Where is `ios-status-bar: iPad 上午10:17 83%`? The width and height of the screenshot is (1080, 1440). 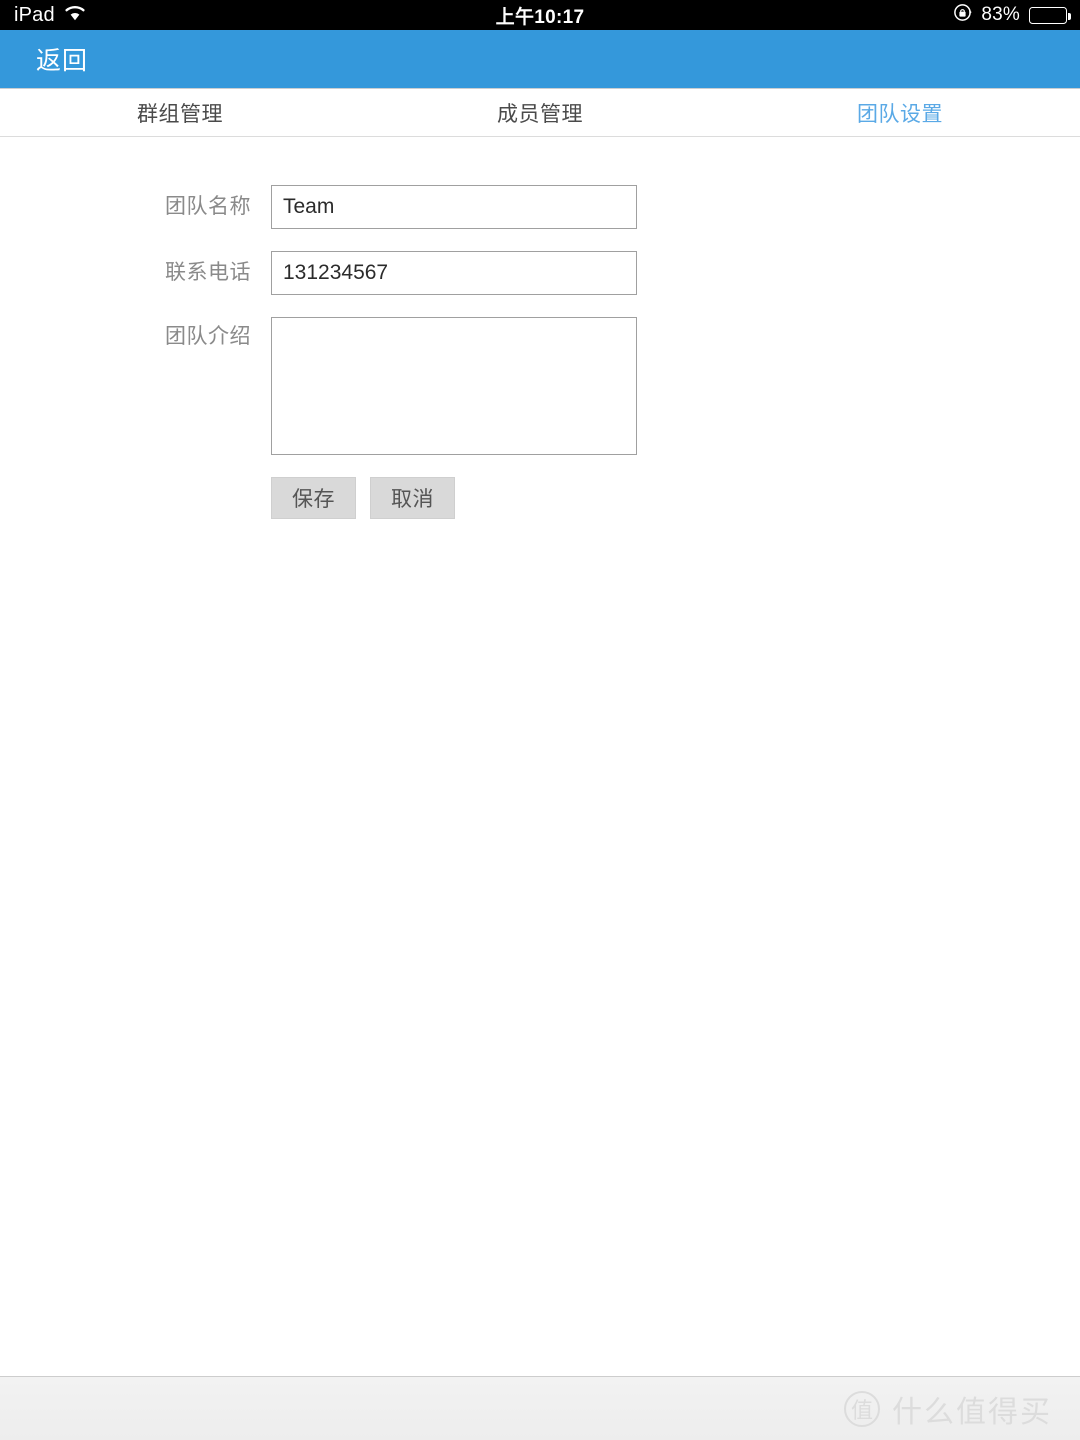
ios-status-bar: iPad 上午10:17 83% is located at coordinates (540, 15).